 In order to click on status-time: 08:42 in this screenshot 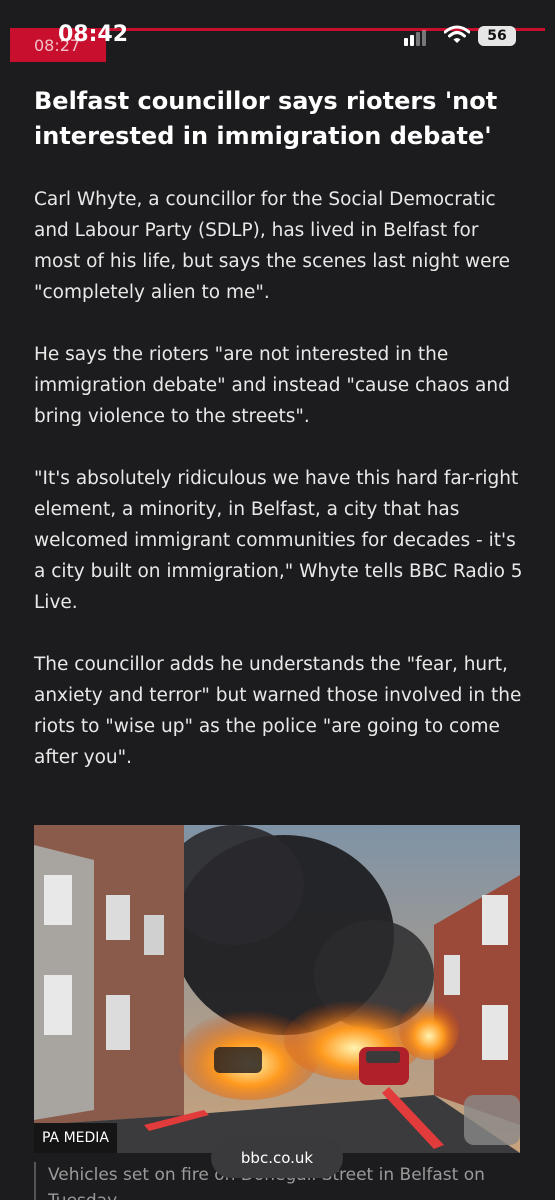, I will do `click(93, 34)`.